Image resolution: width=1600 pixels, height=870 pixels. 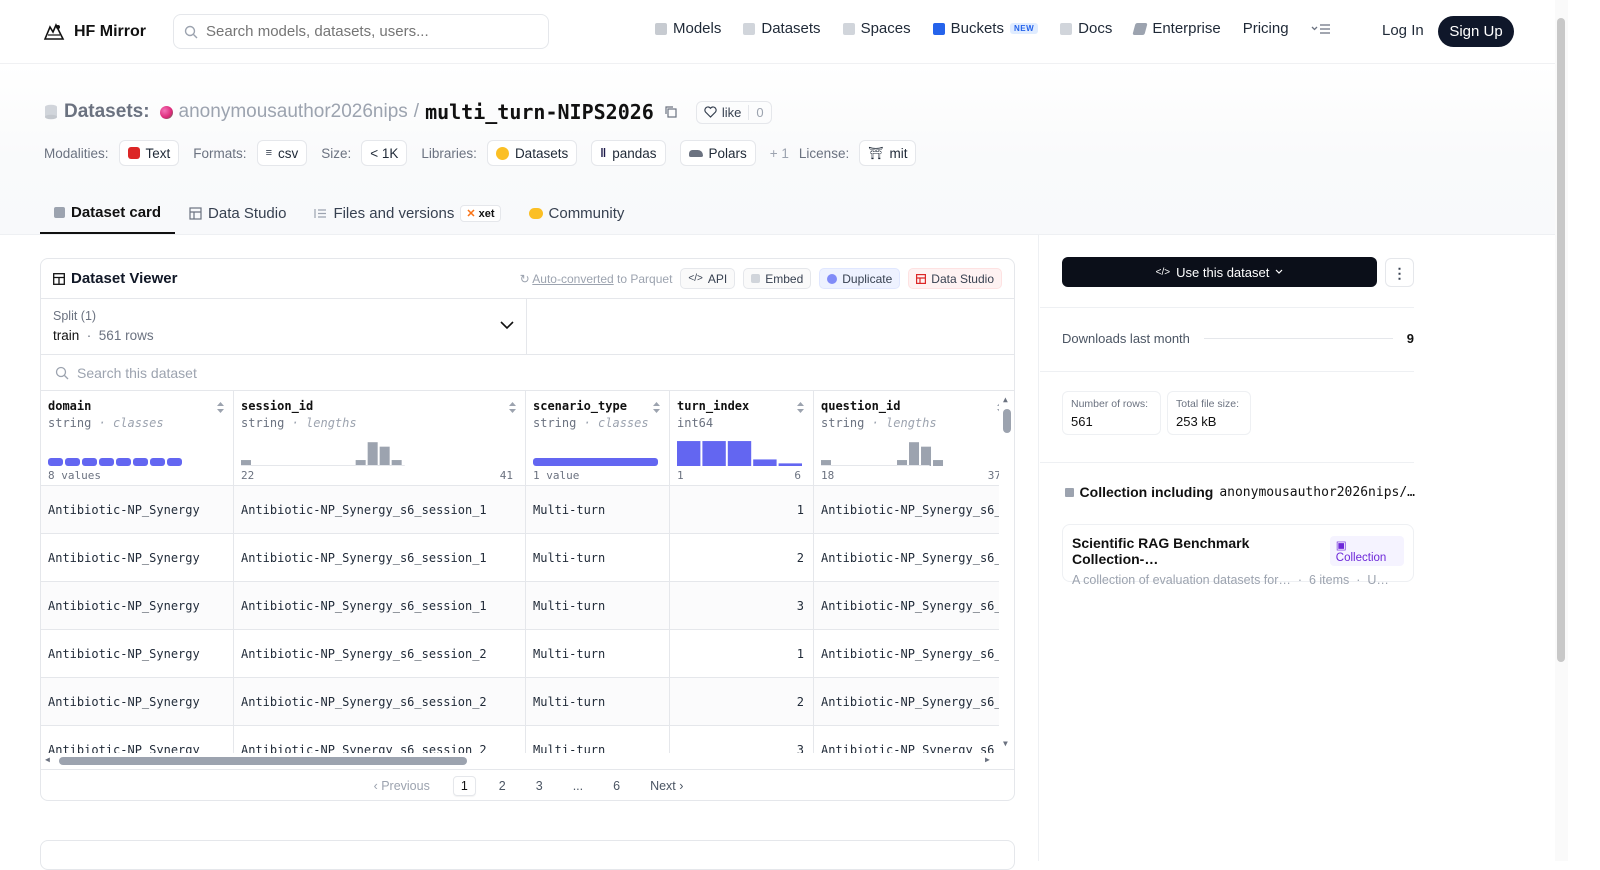 I want to click on nav-buckets: Buckets NEW, so click(x=985, y=28).